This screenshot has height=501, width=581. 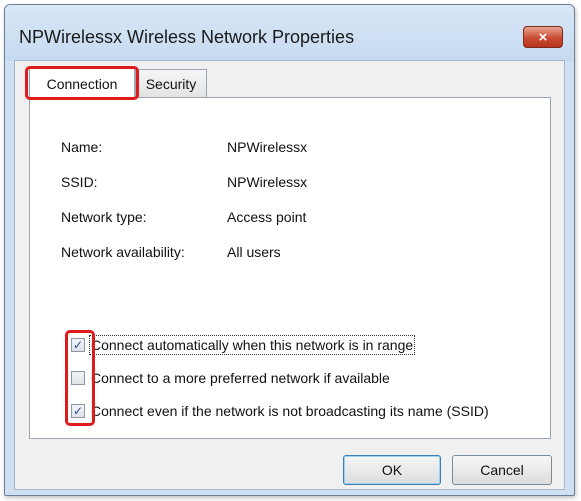 I want to click on tab-highlight-annotation, so click(x=82, y=83).